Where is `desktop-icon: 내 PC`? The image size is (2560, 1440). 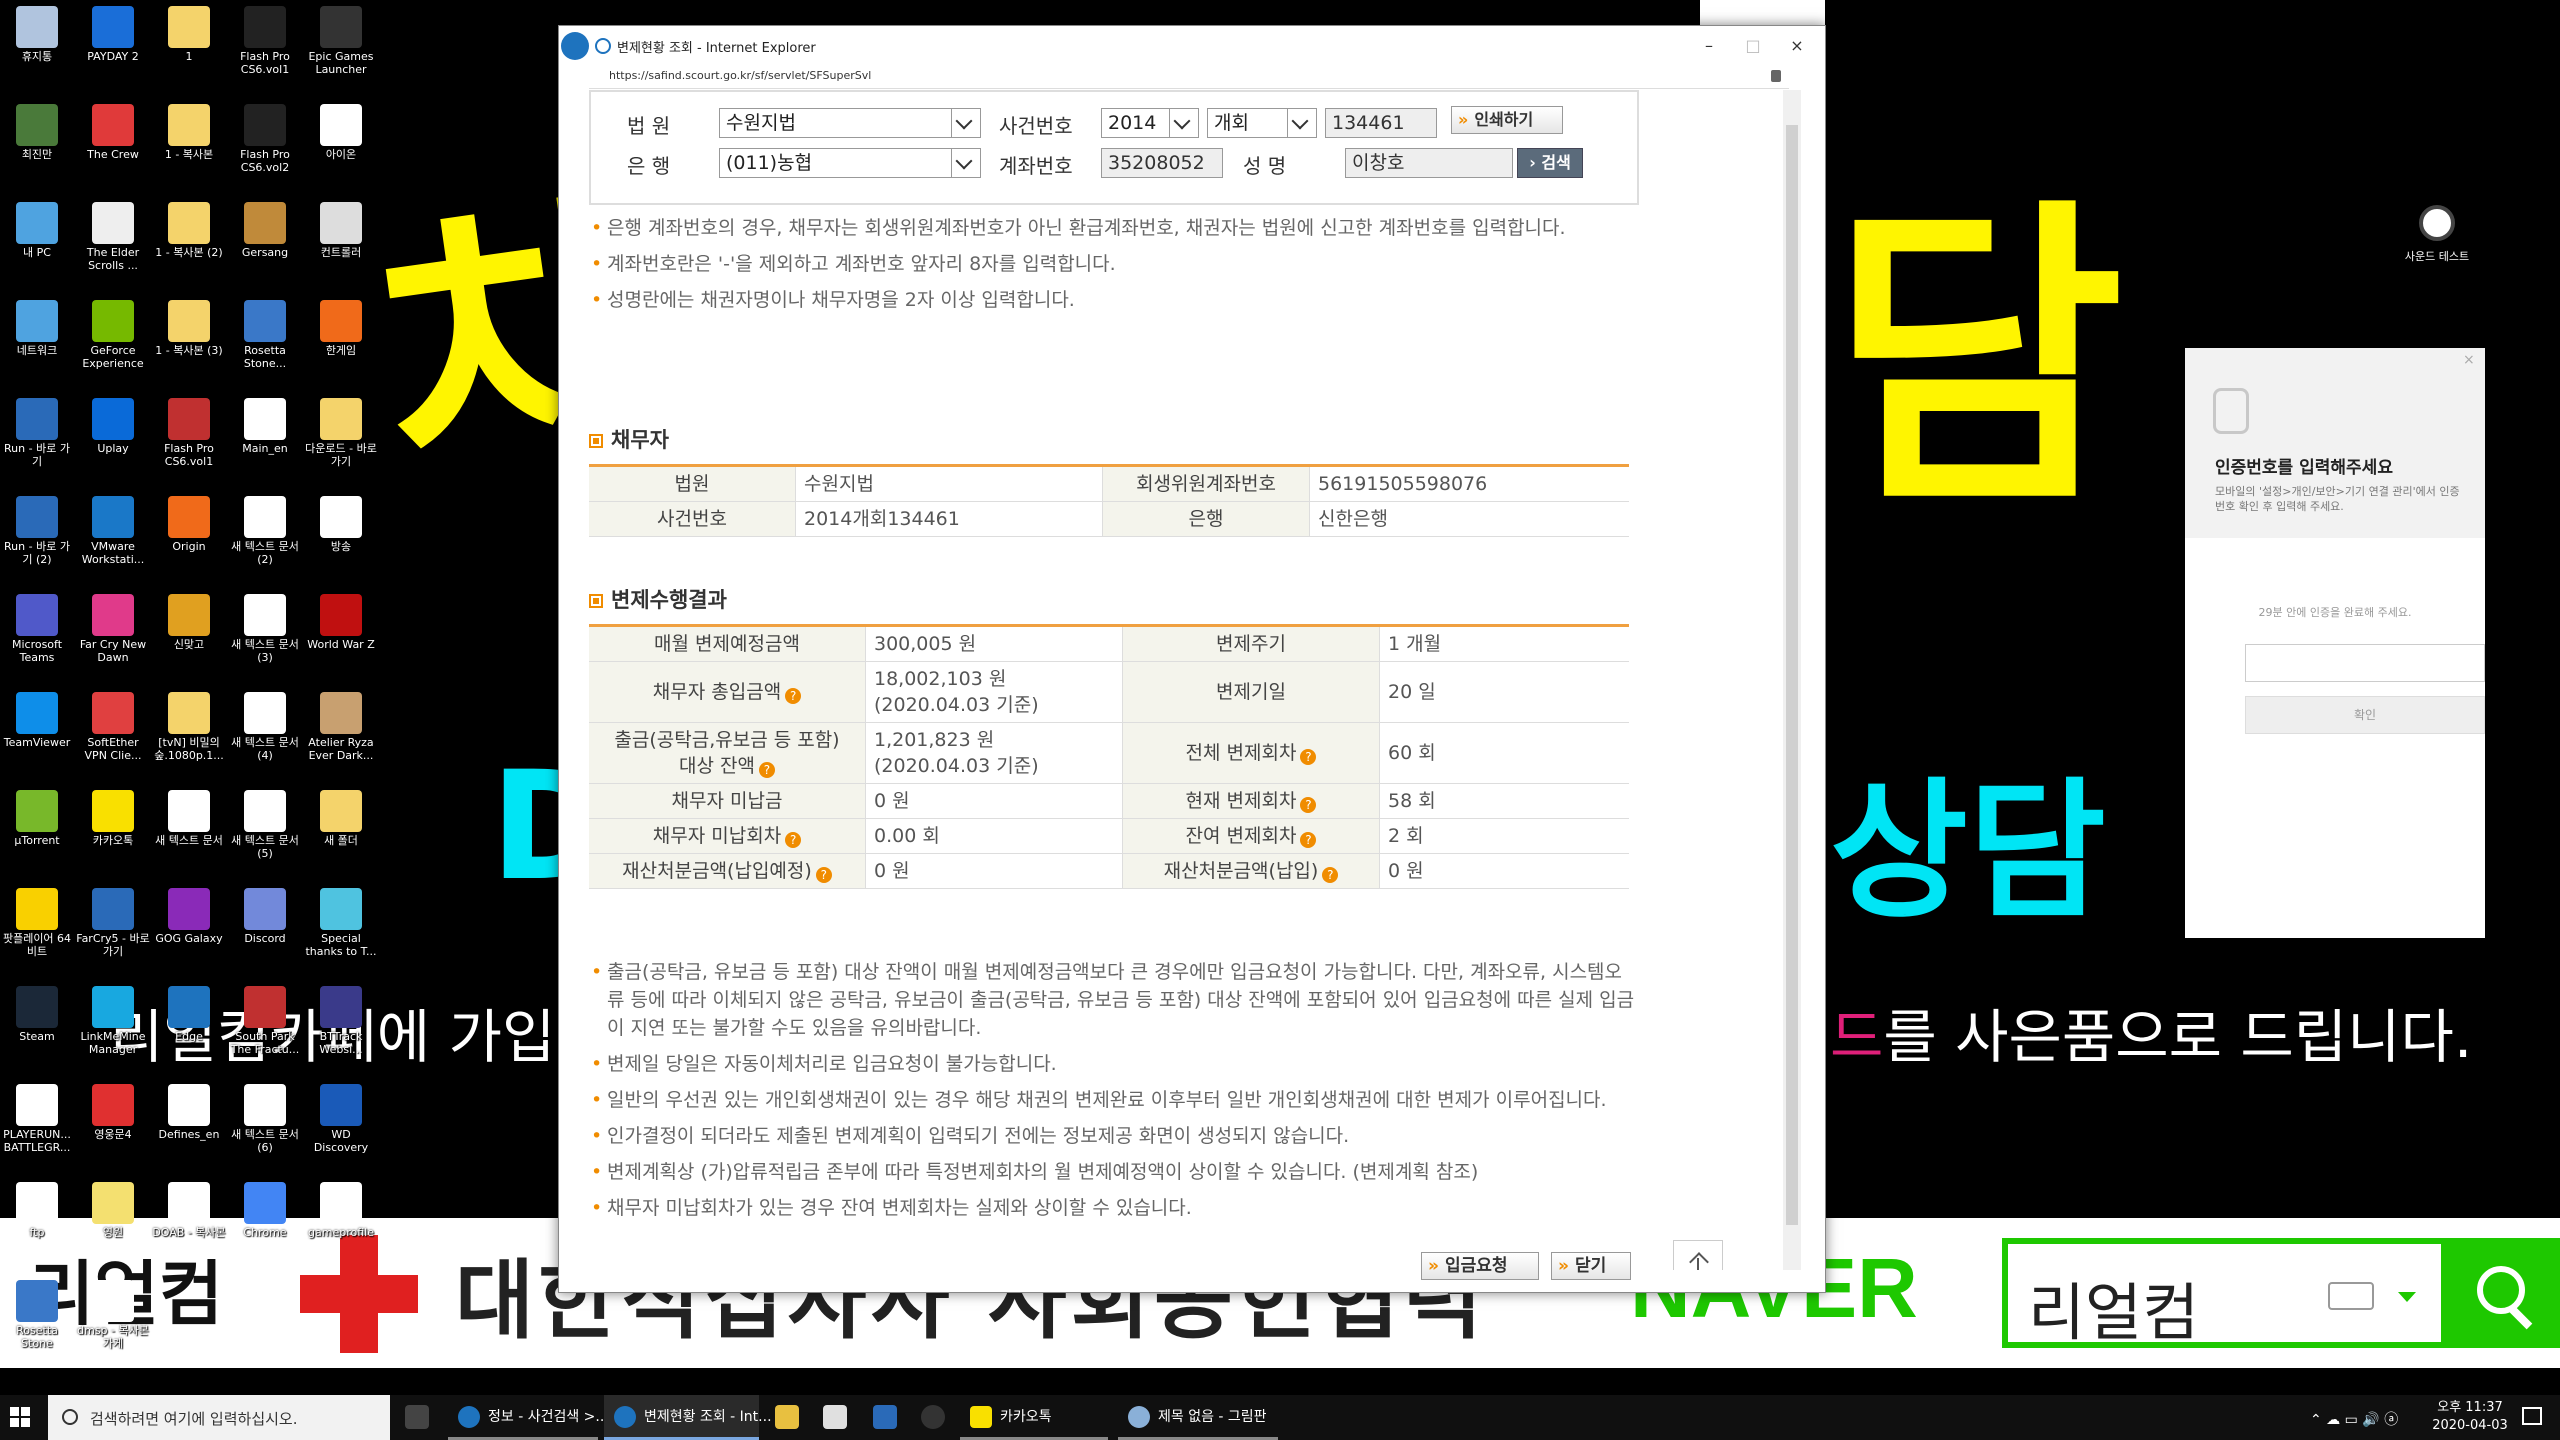
desktop-icon: 내 PC is located at coordinates (37, 228).